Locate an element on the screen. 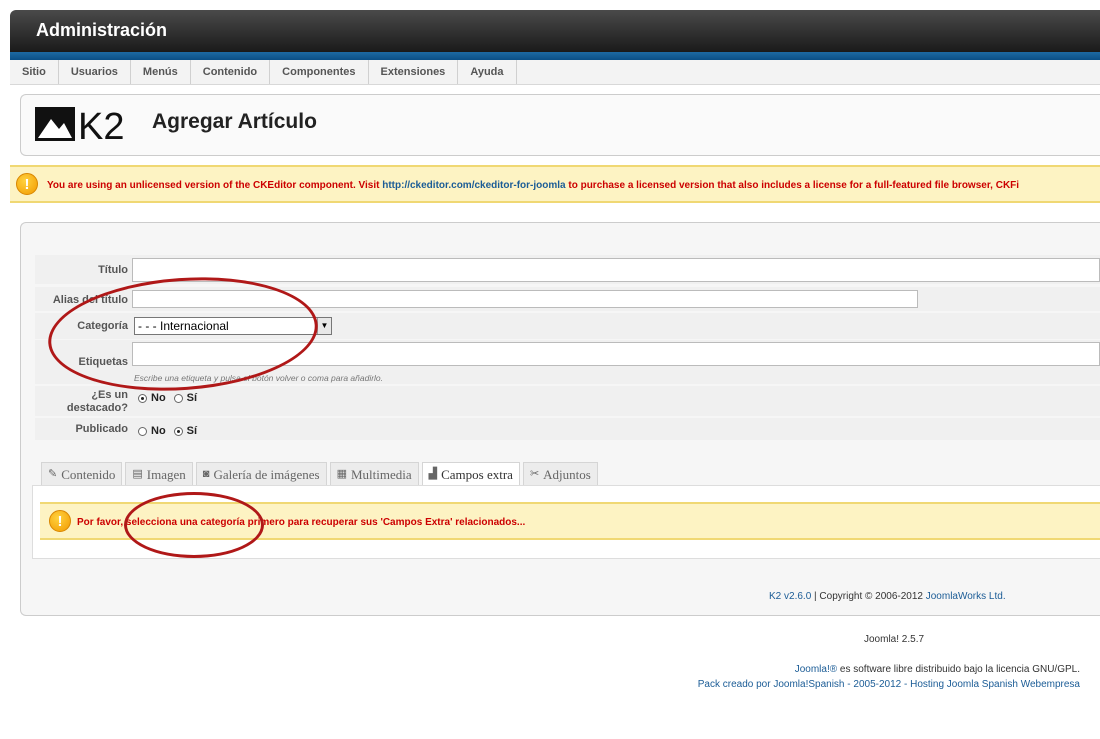 This screenshot has width=1100, height=739. alias-label: Alias del título is located at coordinates (90, 300).